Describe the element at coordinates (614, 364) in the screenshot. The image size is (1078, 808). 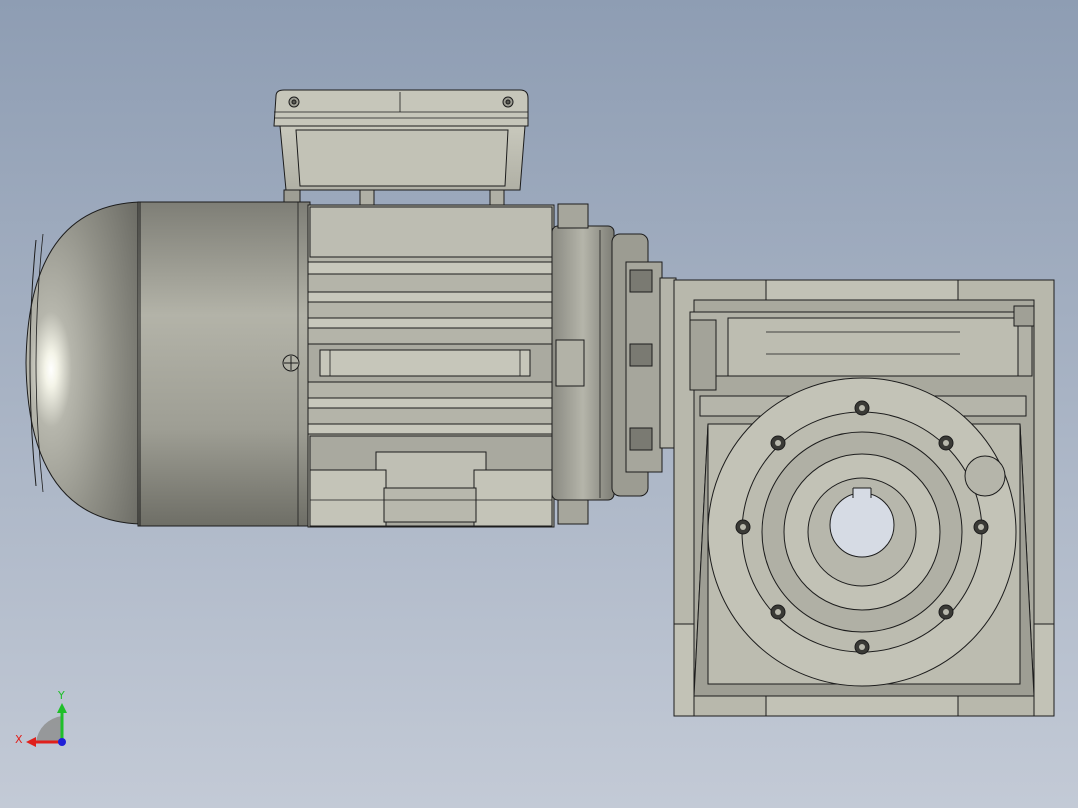
I see `motor-front-flange` at that location.